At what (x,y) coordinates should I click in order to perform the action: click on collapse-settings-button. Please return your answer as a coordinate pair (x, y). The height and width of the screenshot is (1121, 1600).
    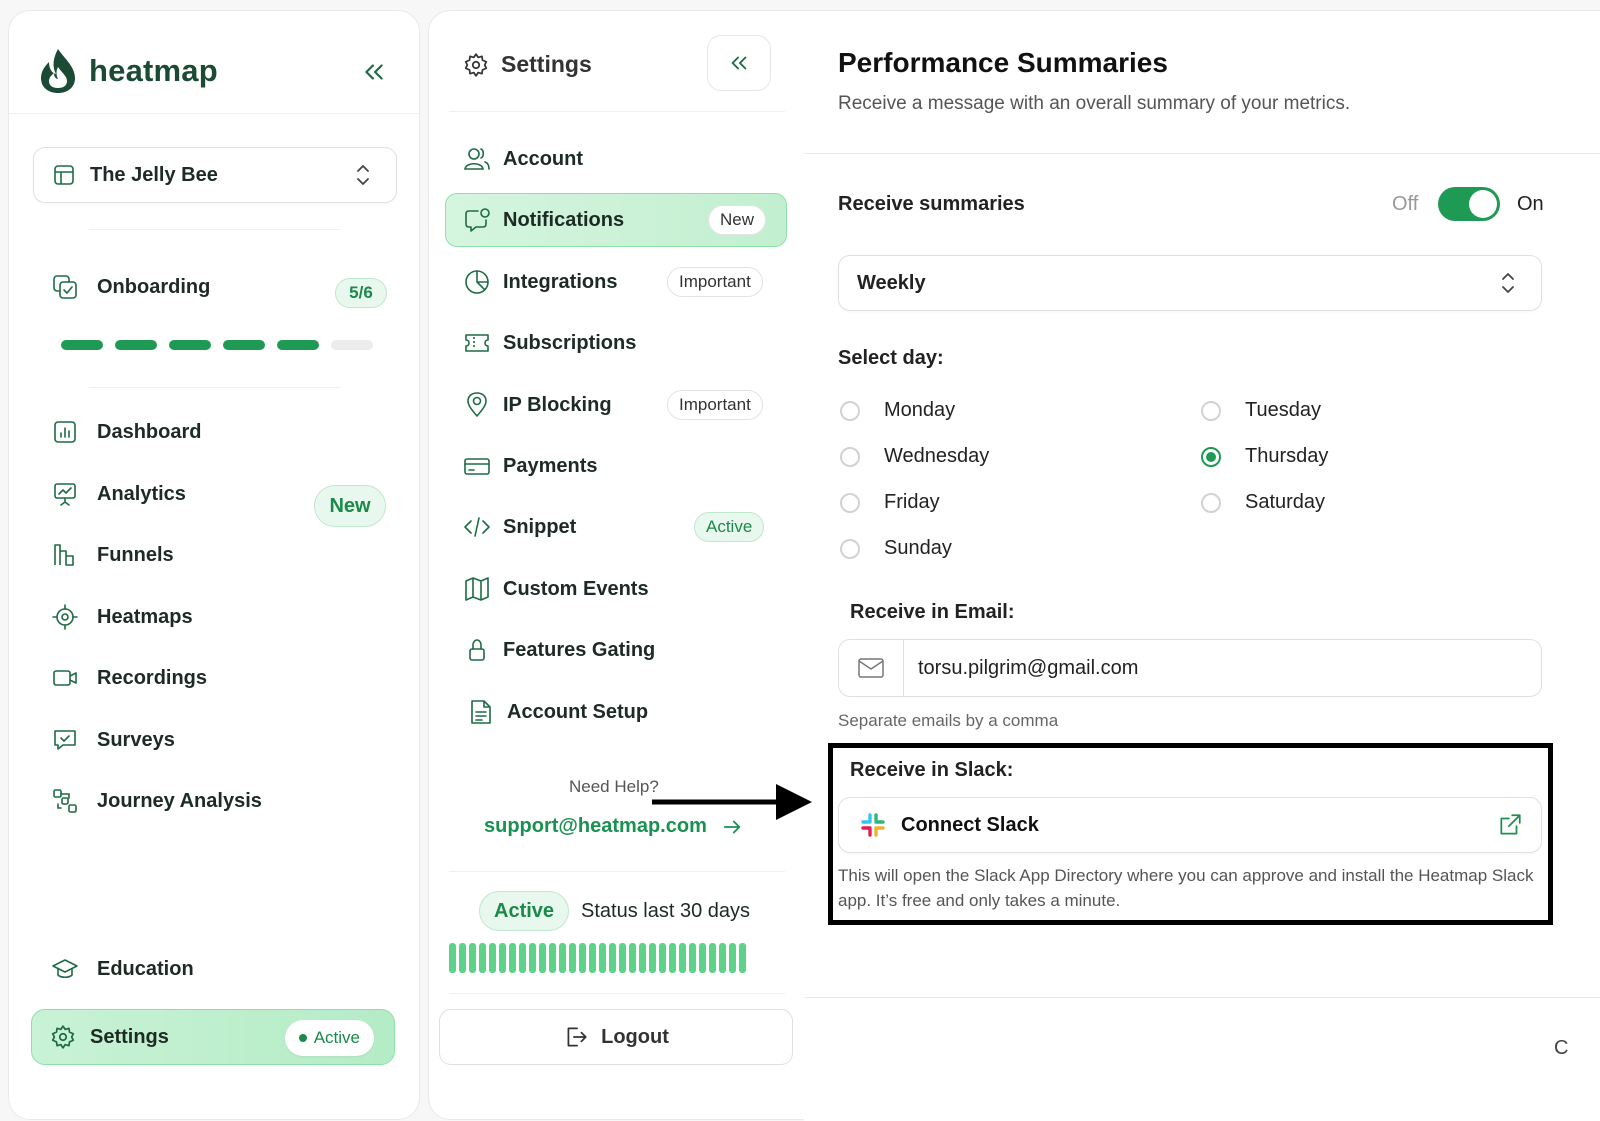
    Looking at the image, I should click on (739, 63).